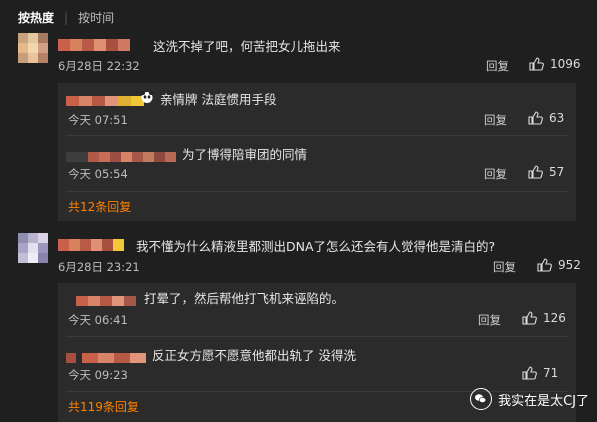 The height and width of the screenshot is (422, 597). Describe the element at coordinates (551, 373) in the screenshot. I see `like-count: 71` at that location.